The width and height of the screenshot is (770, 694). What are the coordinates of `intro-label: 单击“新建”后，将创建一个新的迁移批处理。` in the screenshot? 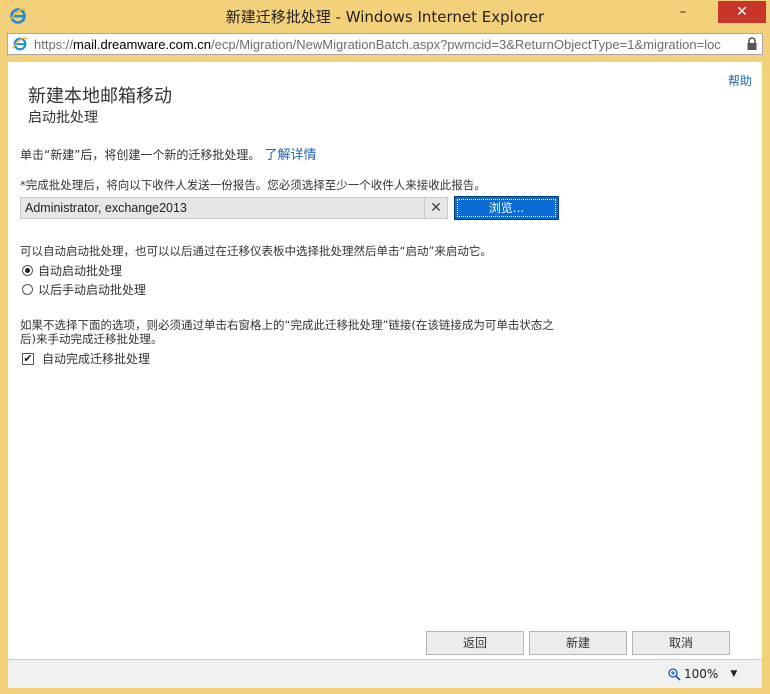 It's located at (140, 155).